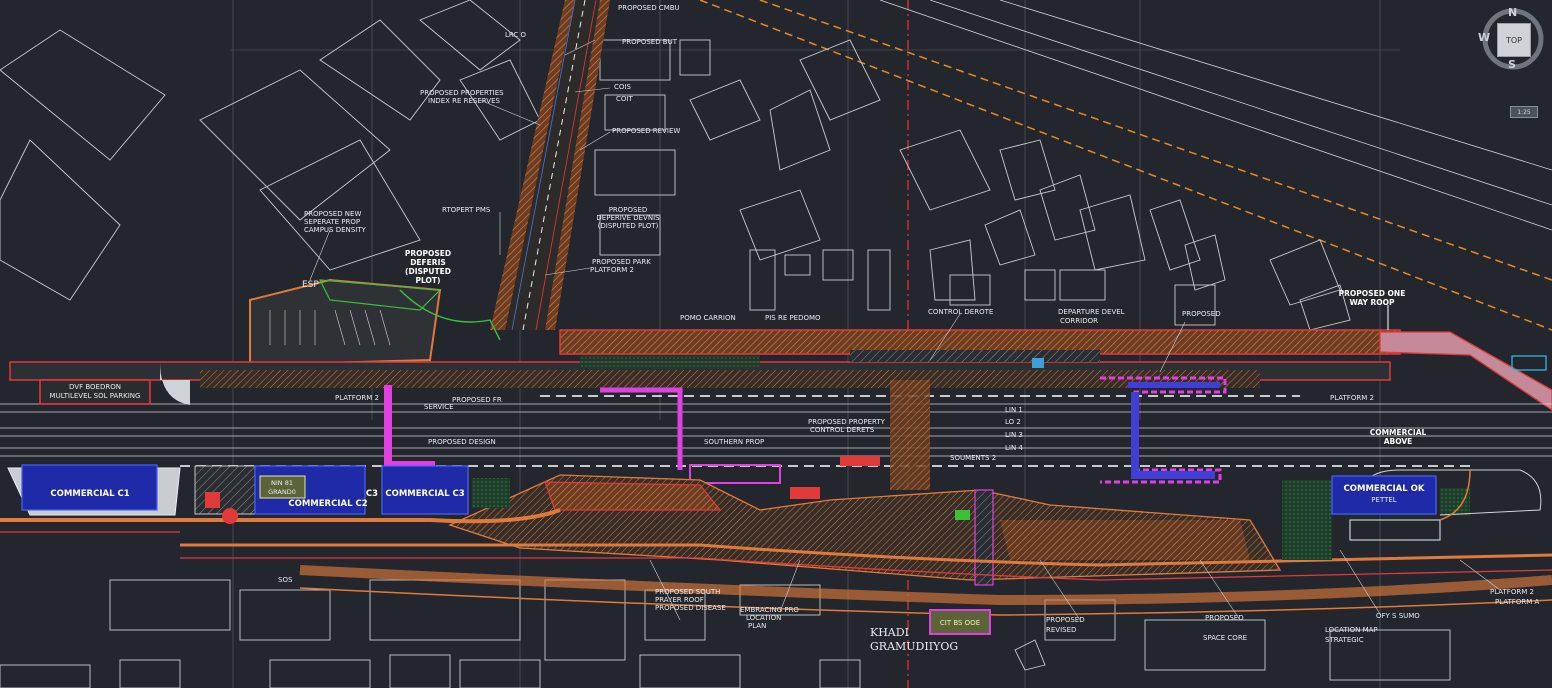  I want to click on note-16: CONTROL DEROTE, so click(960, 312).